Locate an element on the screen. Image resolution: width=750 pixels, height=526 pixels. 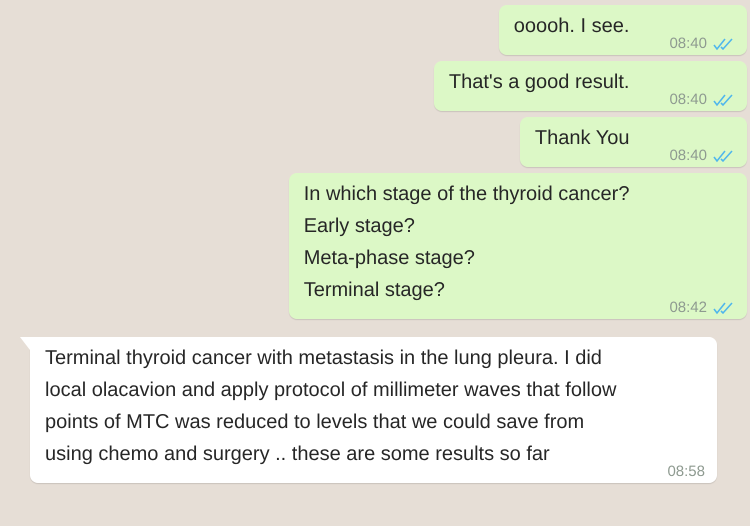
message-time: 08:42 is located at coordinates (688, 307).